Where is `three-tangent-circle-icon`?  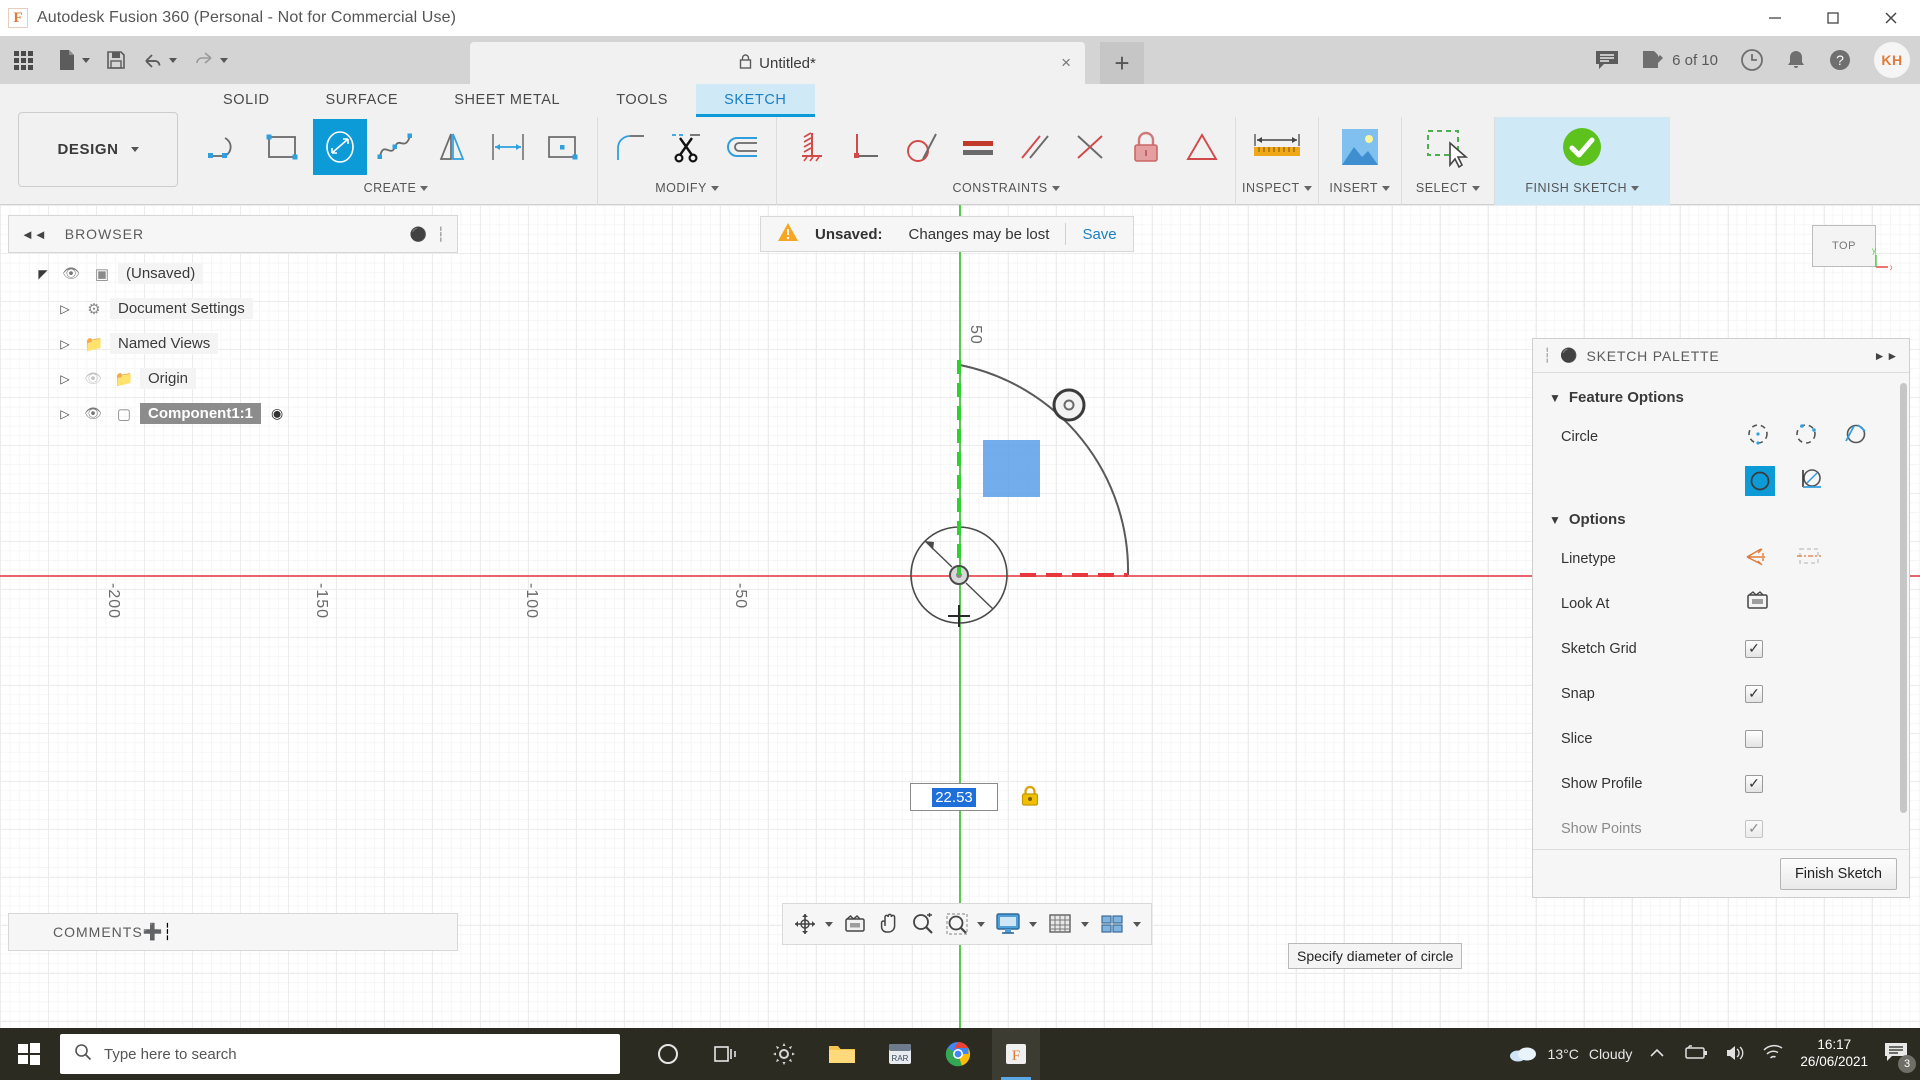 three-tangent-circle-icon is located at coordinates (1811, 481).